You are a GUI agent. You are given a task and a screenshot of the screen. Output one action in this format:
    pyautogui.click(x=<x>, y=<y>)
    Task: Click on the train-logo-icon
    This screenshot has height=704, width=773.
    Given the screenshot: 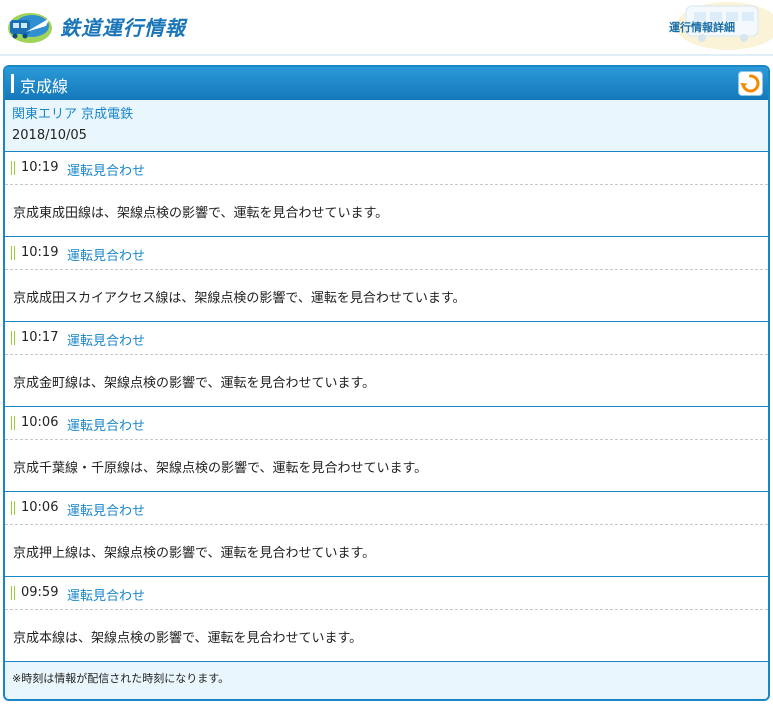 What is the action you would take?
    pyautogui.click(x=30, y=28)
    